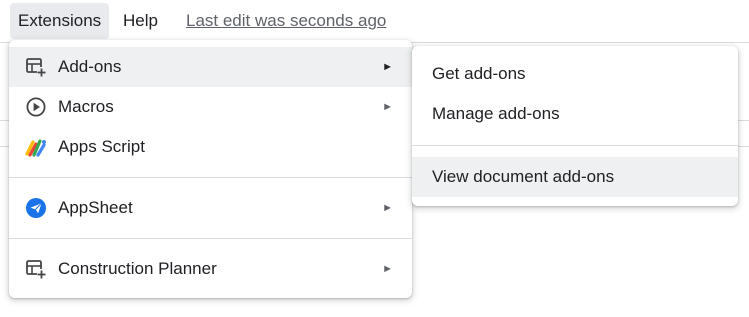  What do you see at coordinates (137, 268) in the screenshot?
I see `menu-item-label: Construction Planner` at bounding box center [137, 268].